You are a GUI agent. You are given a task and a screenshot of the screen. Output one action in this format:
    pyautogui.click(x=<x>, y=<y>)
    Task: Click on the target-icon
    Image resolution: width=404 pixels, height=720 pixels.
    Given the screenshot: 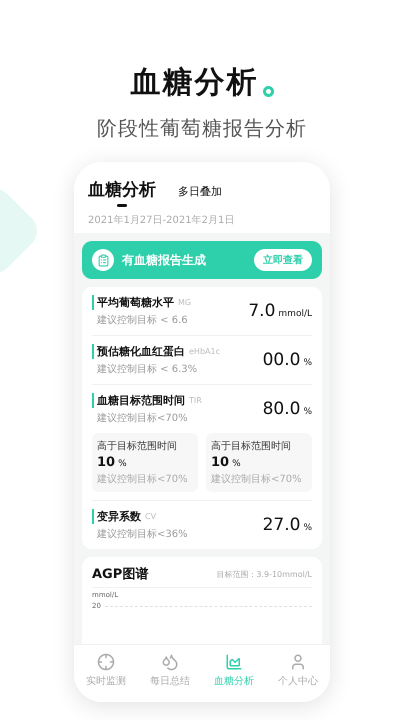 What is the action you would take?
    pyautogui.click(x=106, y=662)
    